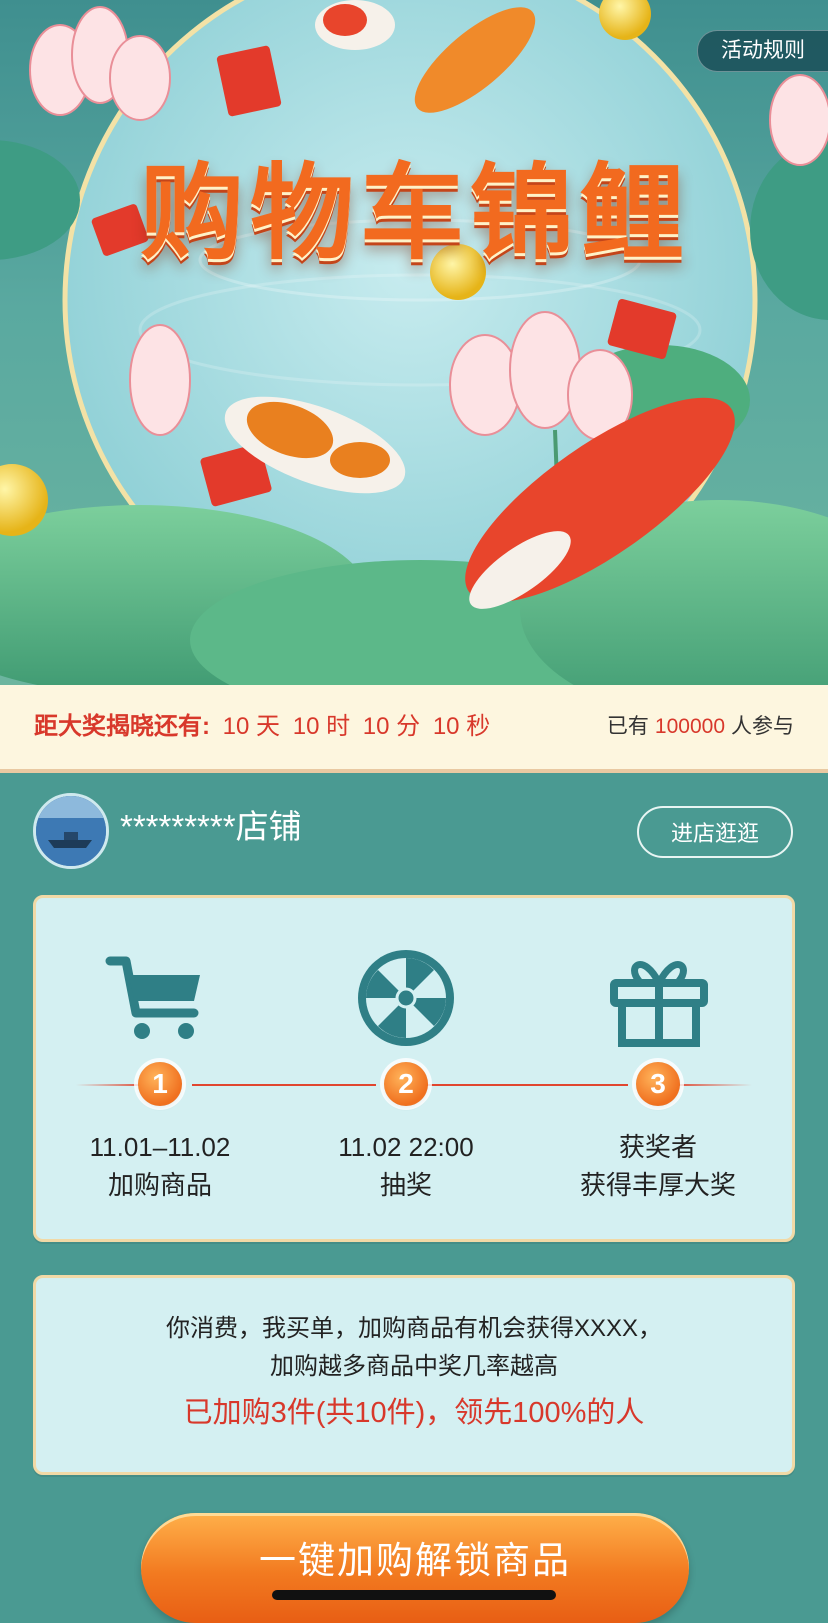 The width and height of the screenshot is (828, 1623). What do you see at coordinates (376, 726) in the screenshot?
I see `countdown-minutes: 10` at bounding box center [376, 726].